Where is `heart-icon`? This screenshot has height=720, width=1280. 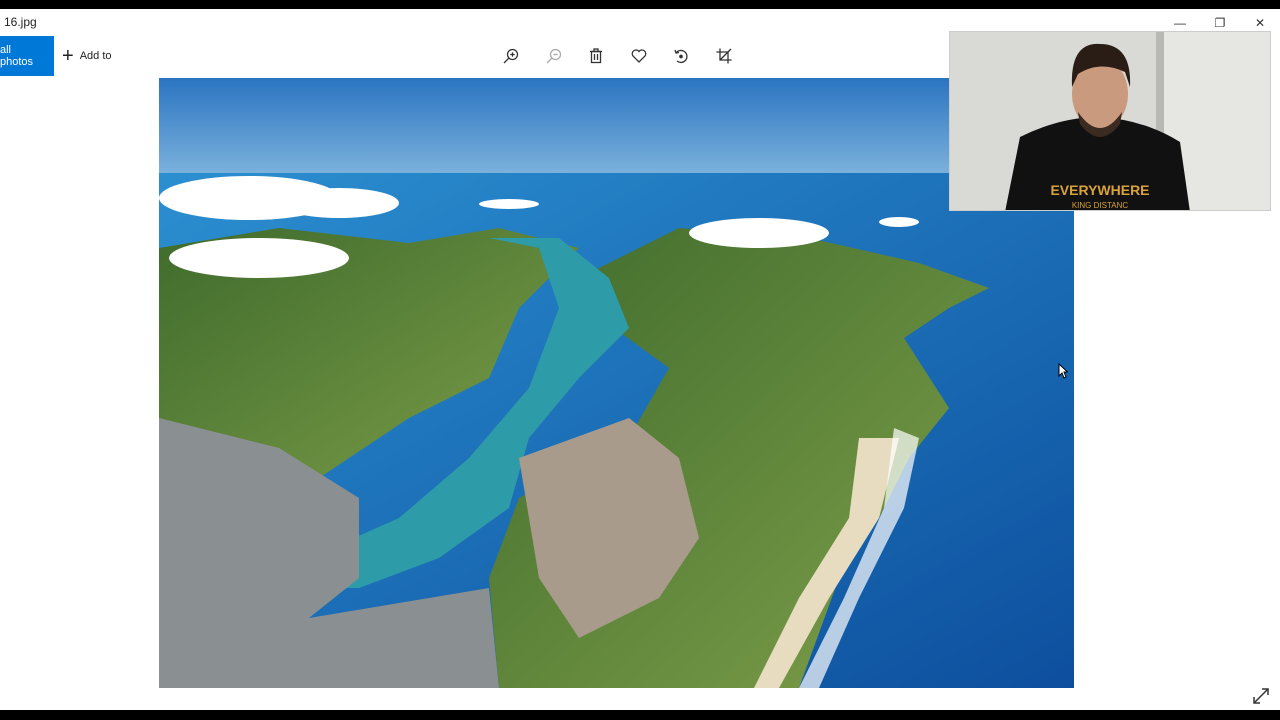
heart-icon is located at coordinates (639, 56).